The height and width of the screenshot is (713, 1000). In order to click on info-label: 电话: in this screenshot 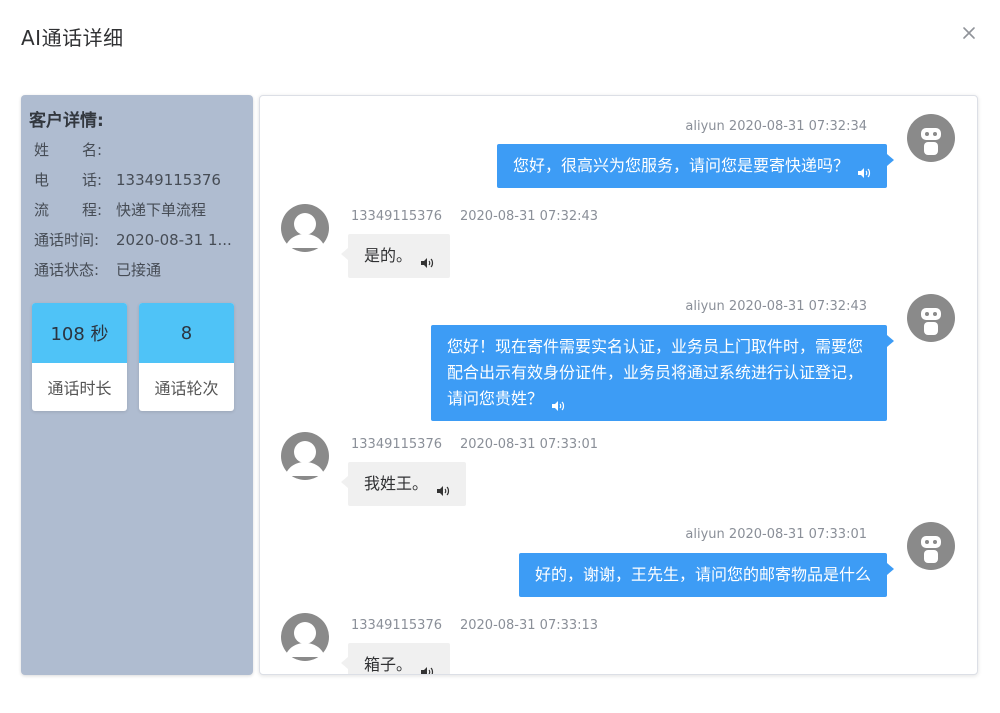, I will do `click(68, 180)`.